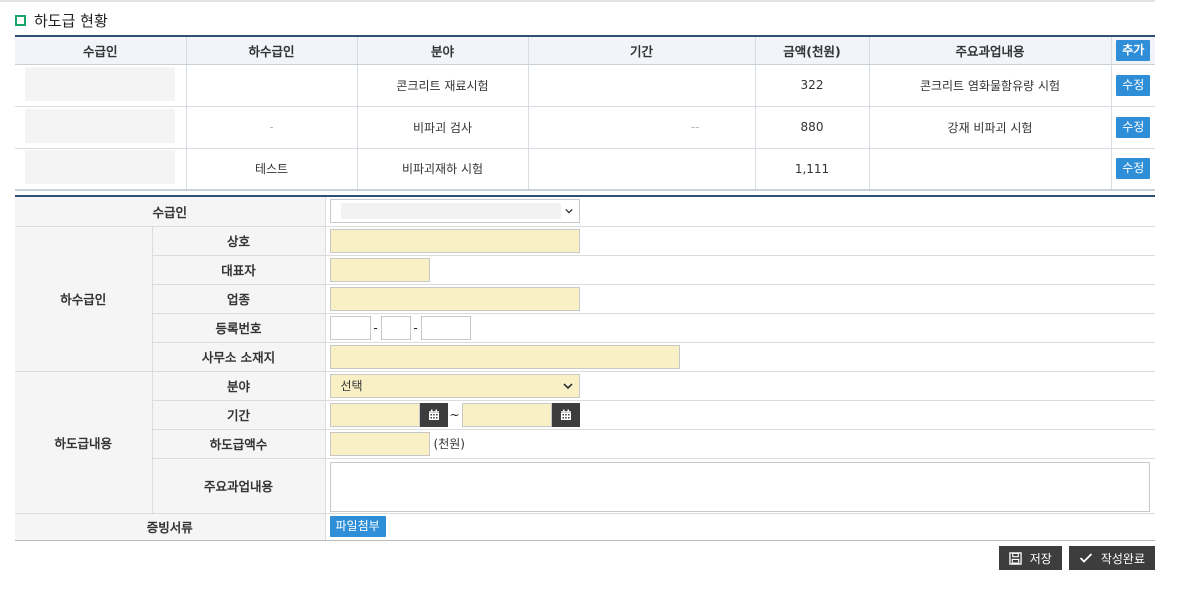  Describe the element at coordinates (740, 444) in the screenshot. I see `amount-cell: (천원)` at that location.